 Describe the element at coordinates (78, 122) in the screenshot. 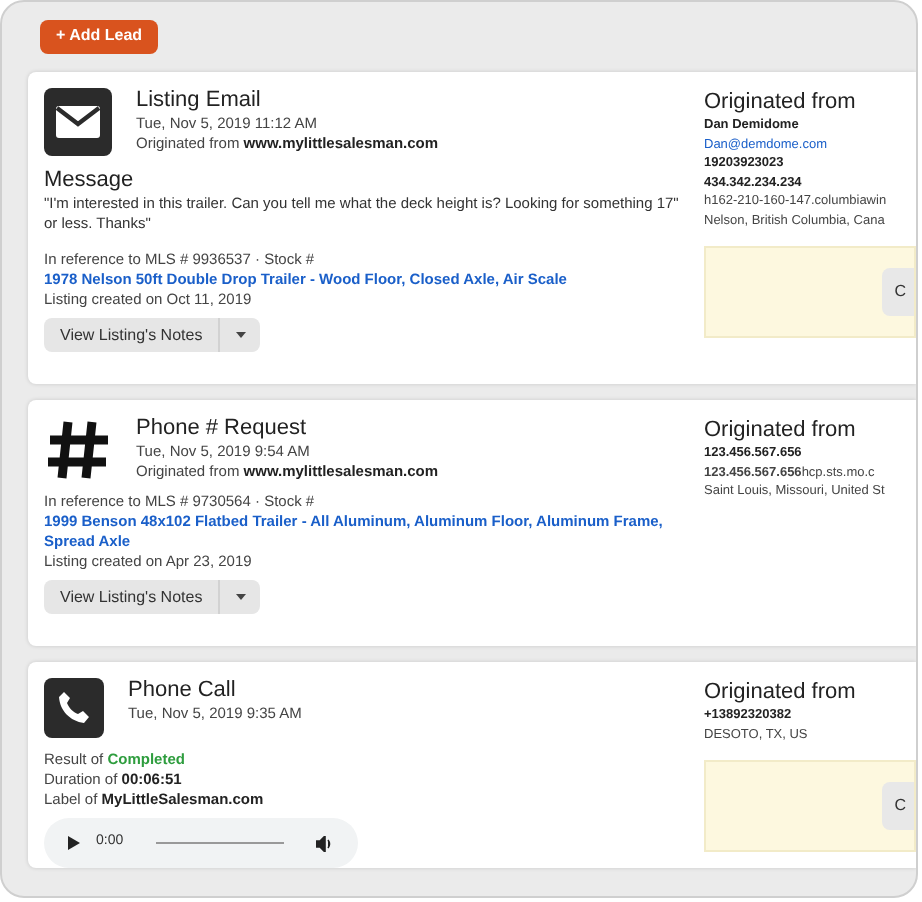

I see `envelope-icon` at that location.